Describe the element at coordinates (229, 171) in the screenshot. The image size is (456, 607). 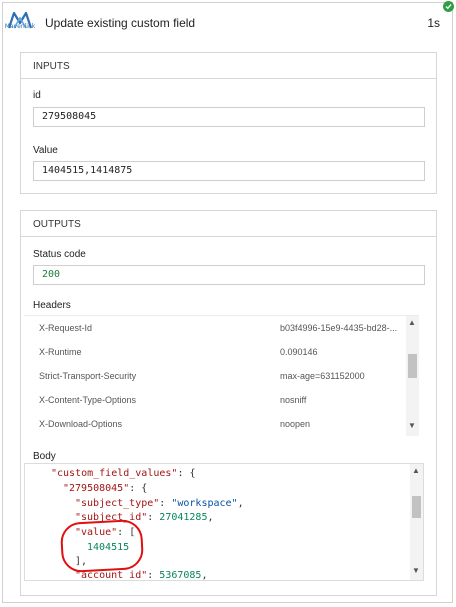
I see `value-field: 1404515,1414875` at that location.